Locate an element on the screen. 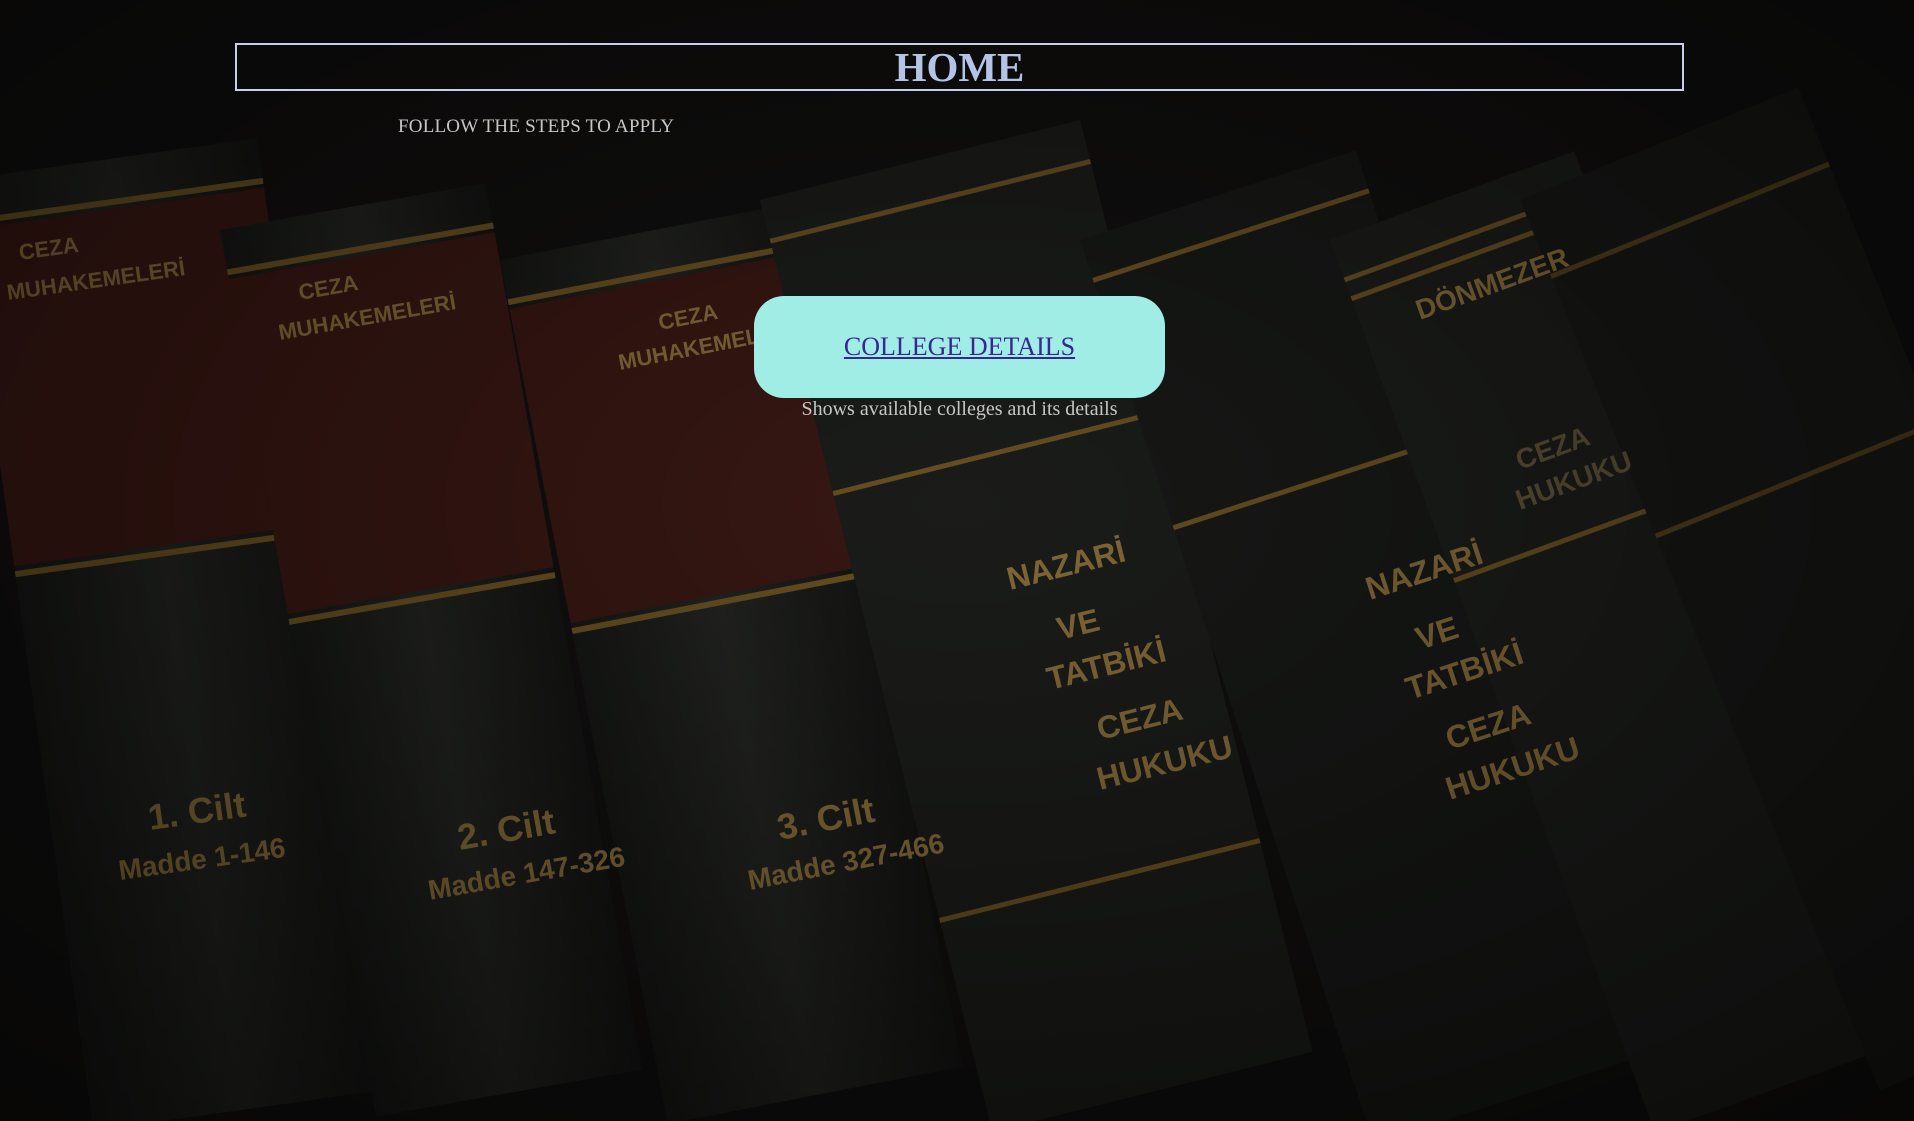  college-details-button: COLLEGE DETAILS is located at coordinates (959, 347).